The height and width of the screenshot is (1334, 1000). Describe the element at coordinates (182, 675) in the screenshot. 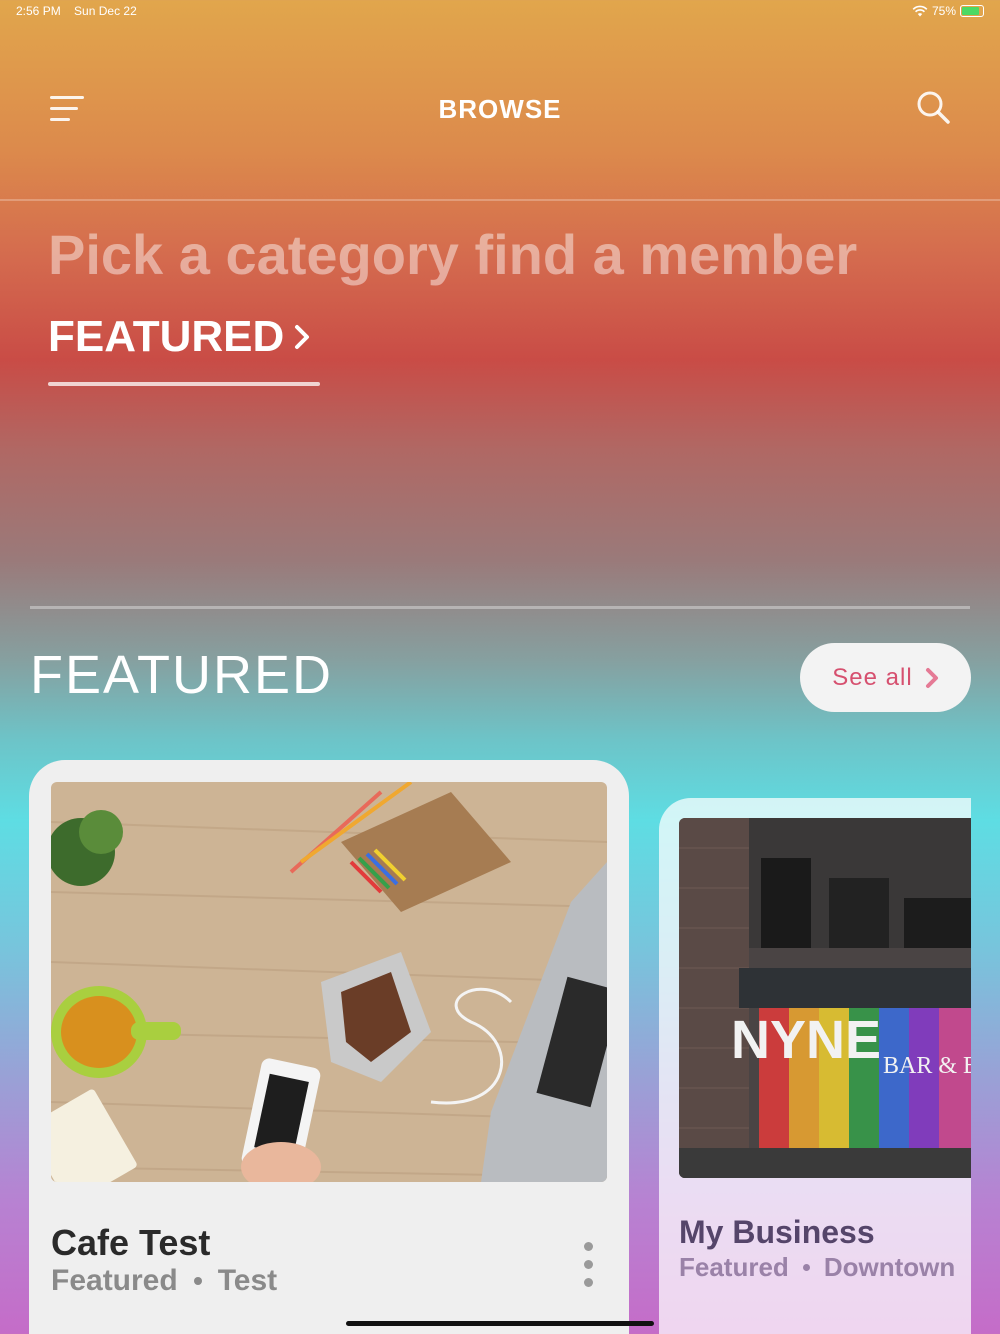

I see `featured-section-title: FEATURED` at that location.